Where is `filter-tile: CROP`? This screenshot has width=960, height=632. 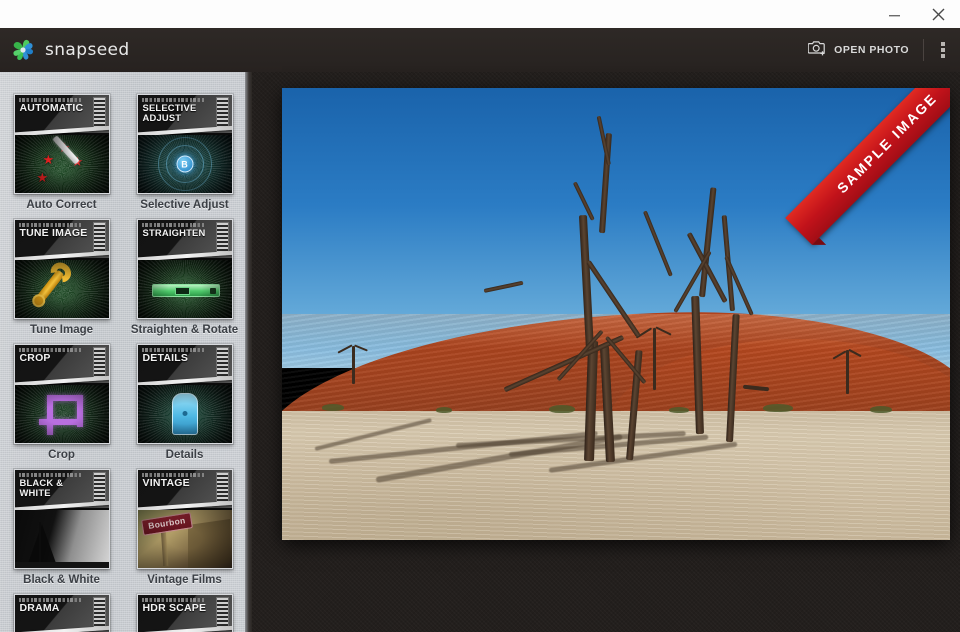
filter-tile: CROP is located at coordinates (61, 394).